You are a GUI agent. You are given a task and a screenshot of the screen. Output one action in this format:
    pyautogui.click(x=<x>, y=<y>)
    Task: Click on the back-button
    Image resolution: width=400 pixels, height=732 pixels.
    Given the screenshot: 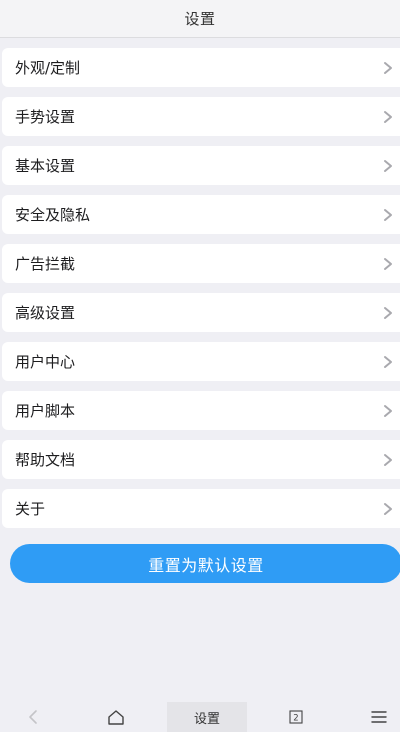 What is the action you would take?
    pyautogui.click(x=33, y=717)
    